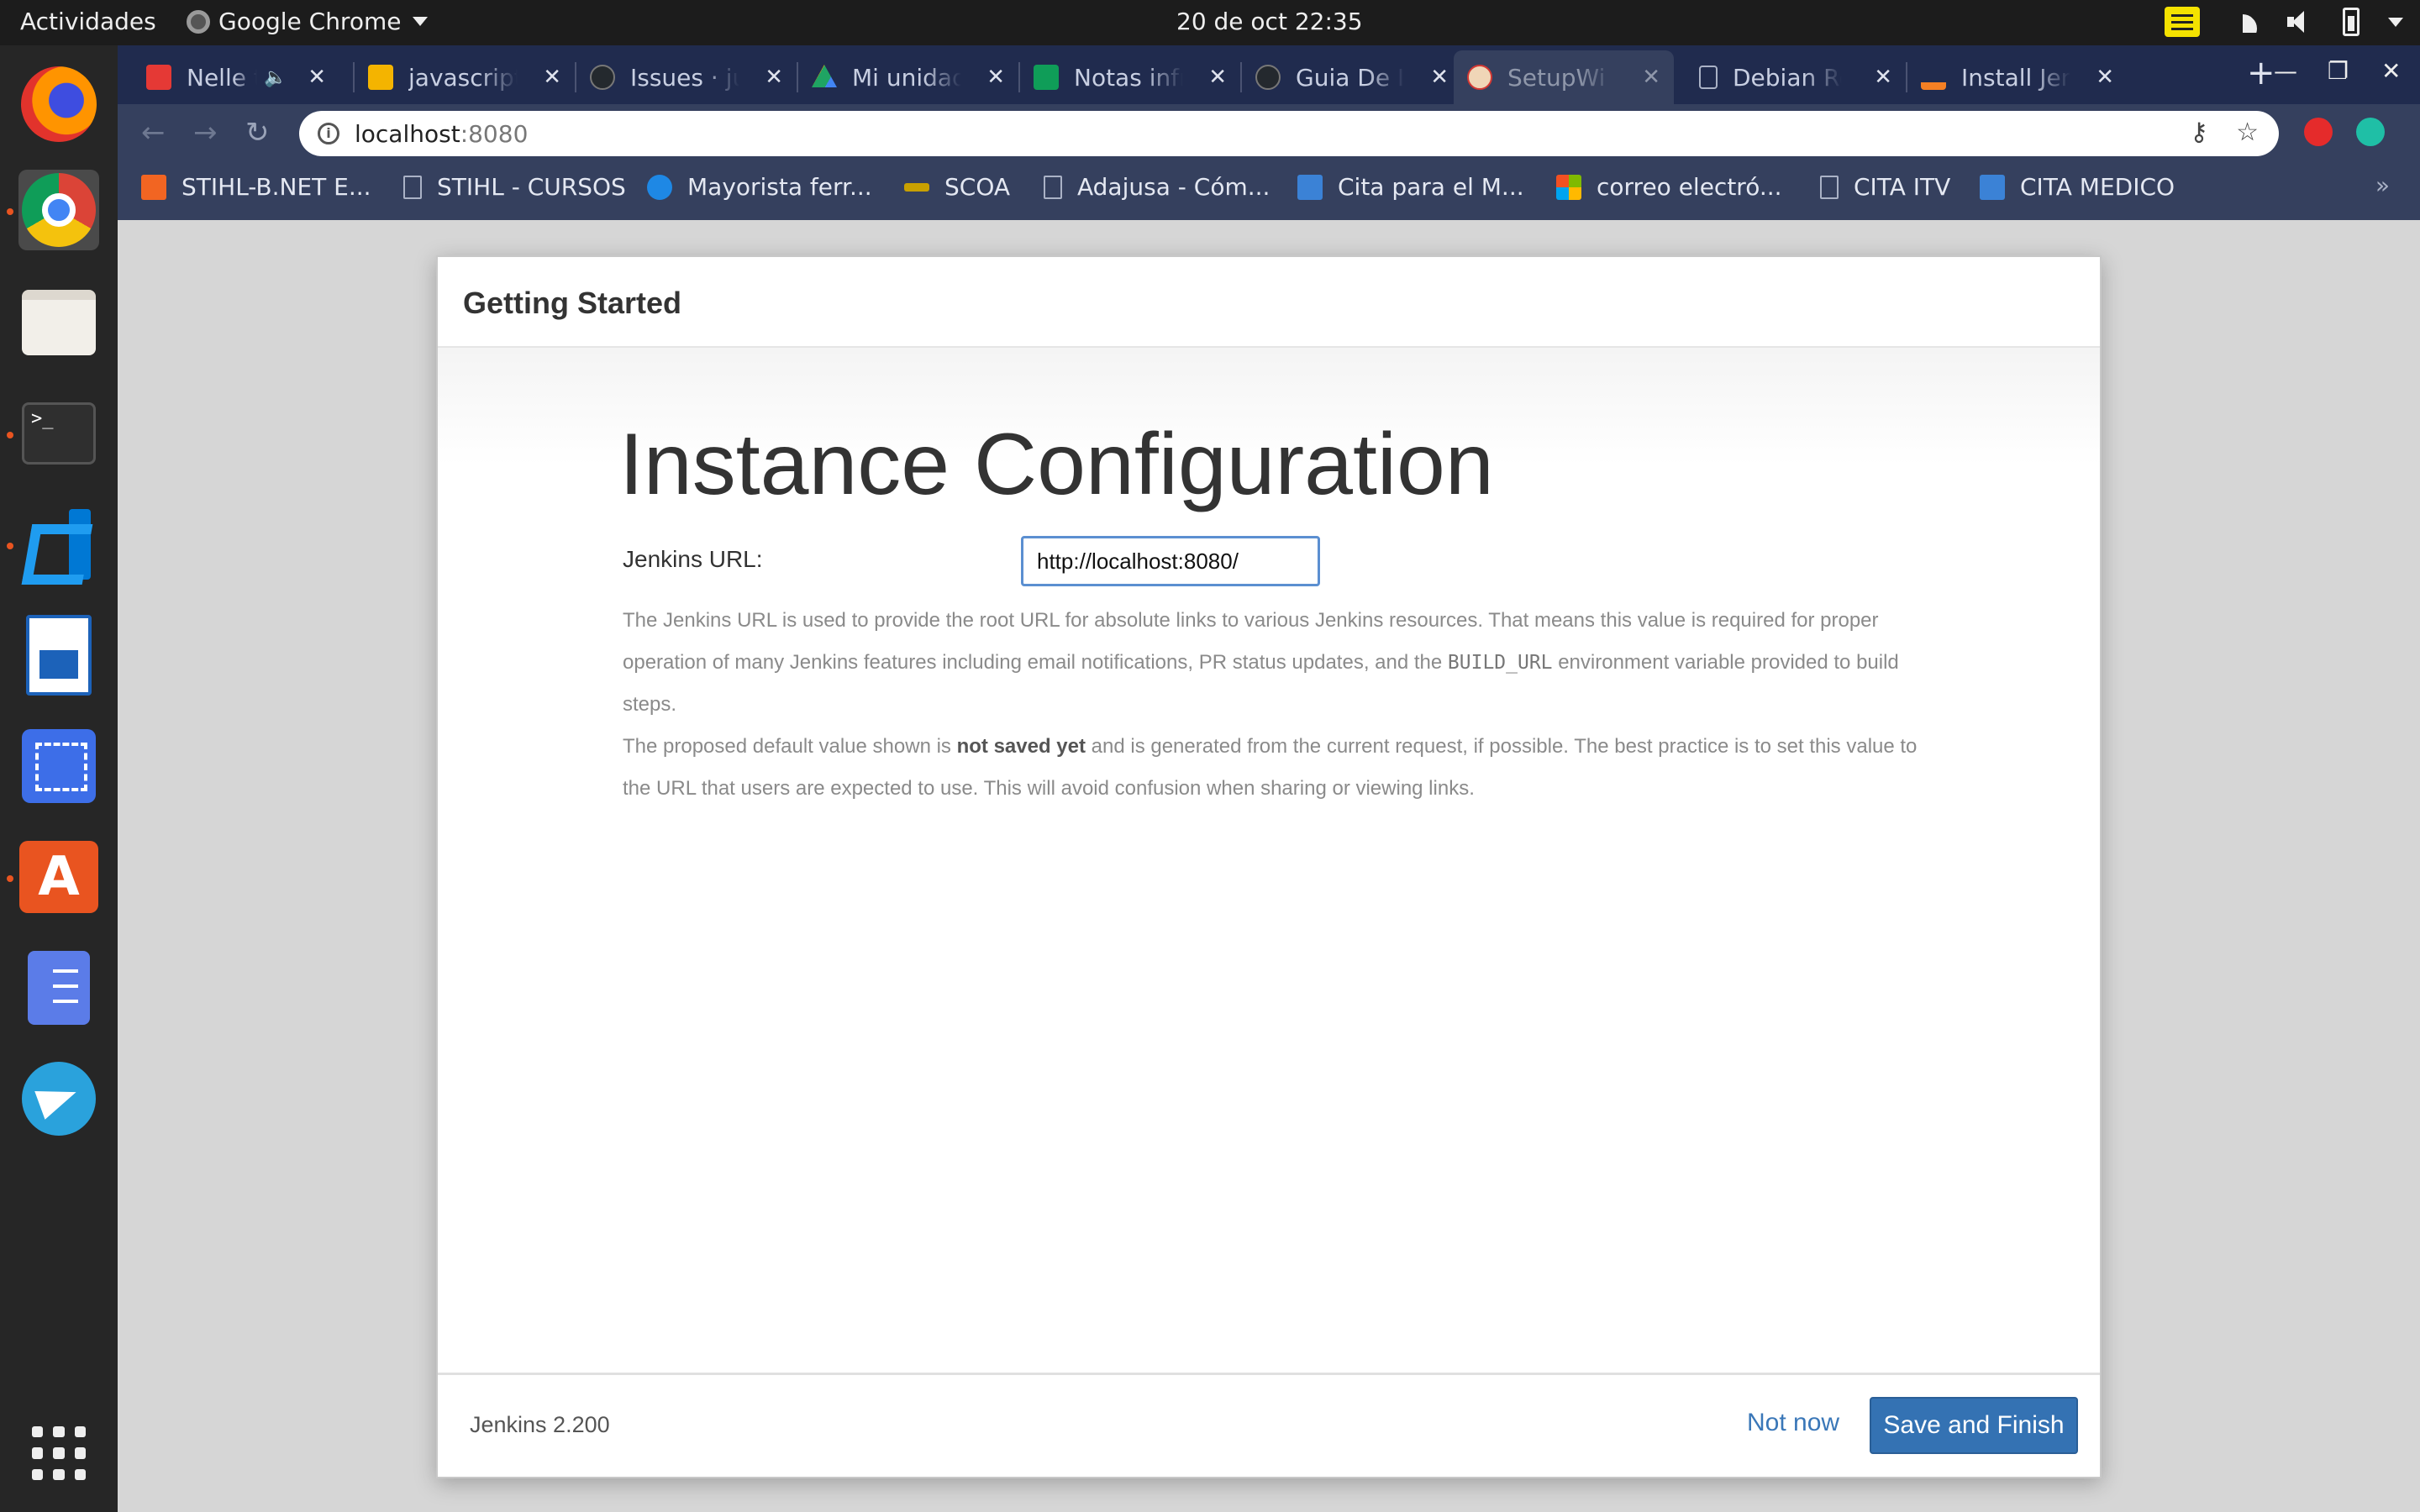  I want to click on audio-icon: 🔈, so click(276, 77).